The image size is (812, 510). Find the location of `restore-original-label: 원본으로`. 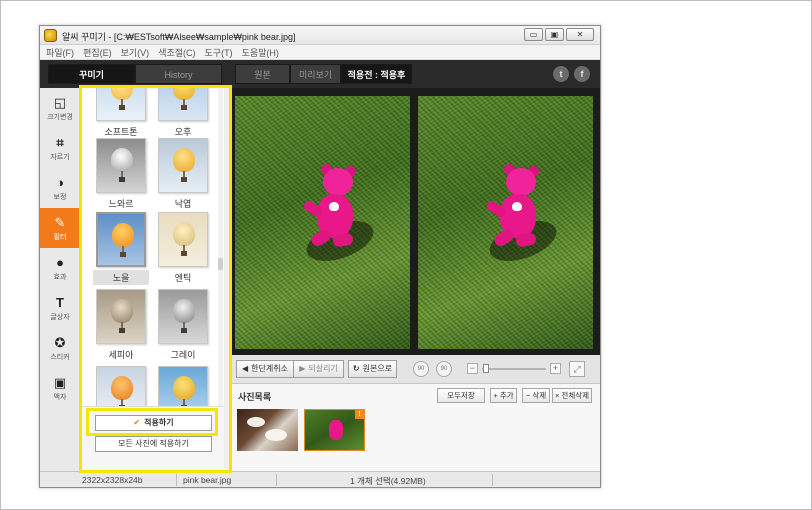

restore-original-label: 원본으로 is located at coordinates (377, 368).